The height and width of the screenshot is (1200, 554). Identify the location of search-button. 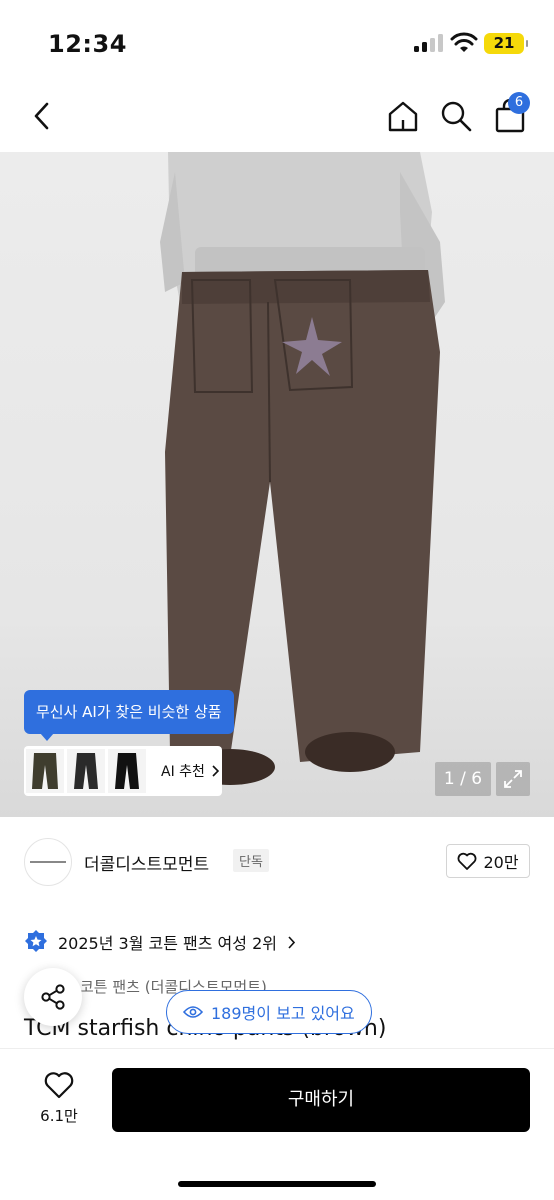
(456, 116).